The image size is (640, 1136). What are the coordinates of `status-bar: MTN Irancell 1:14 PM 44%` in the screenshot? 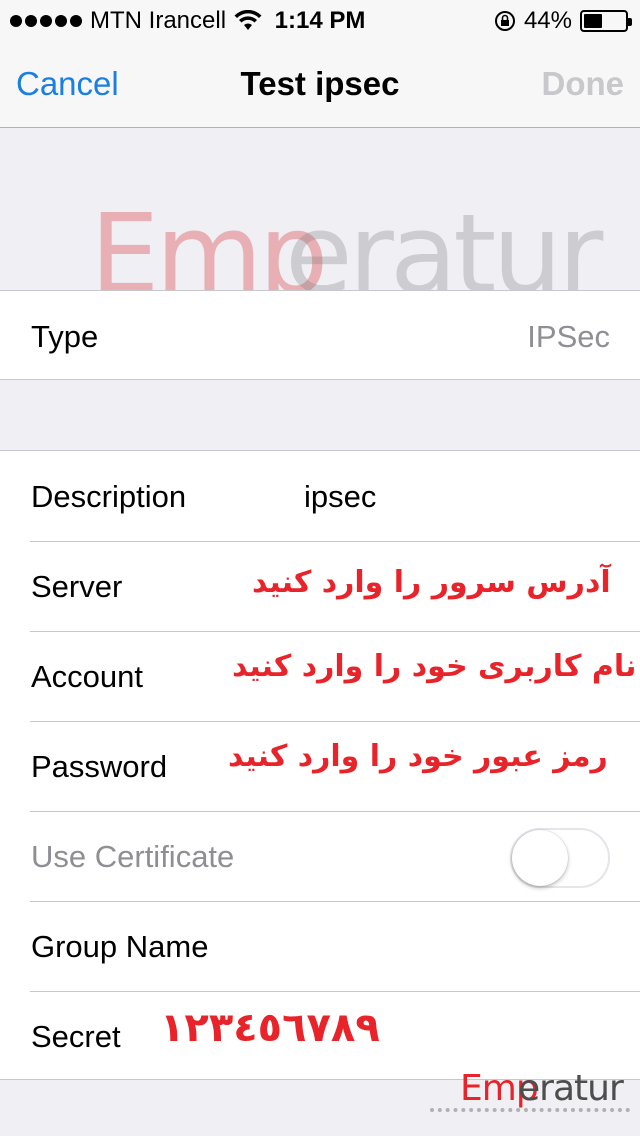 It's located at (320, 20).